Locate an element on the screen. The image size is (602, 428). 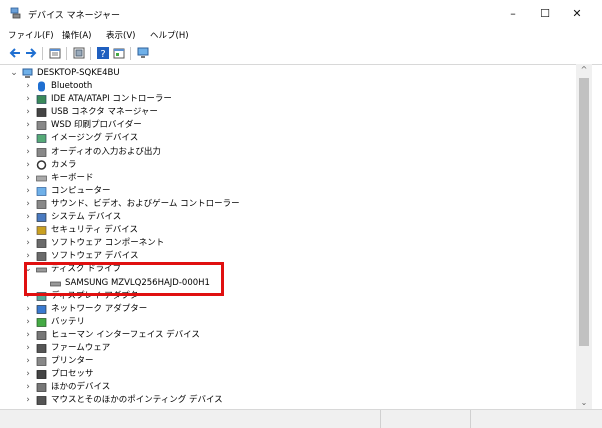
tree-item-label: ソフトウェア コンポーネント is located at coordinates (108, 243).